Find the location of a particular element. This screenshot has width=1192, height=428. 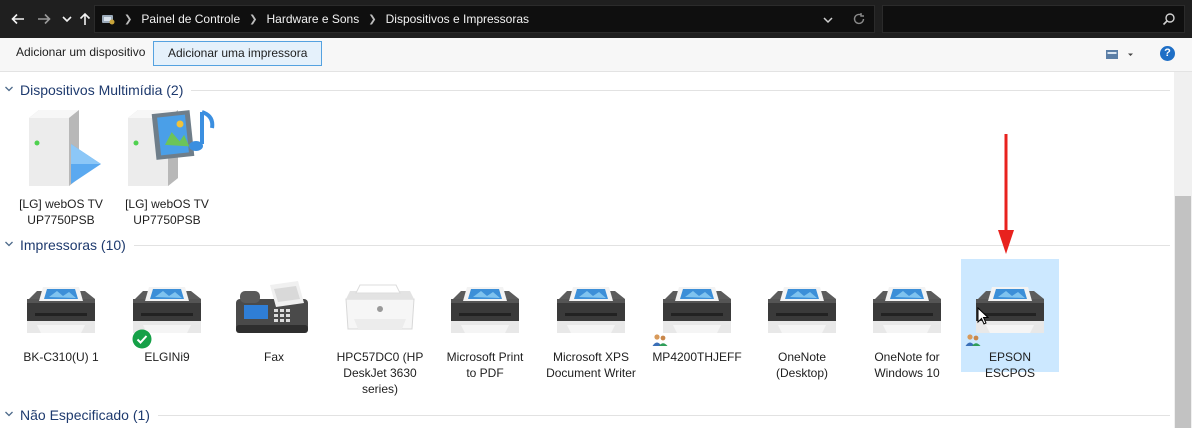

printer-item: Fax is located at coordinates (274, 312).